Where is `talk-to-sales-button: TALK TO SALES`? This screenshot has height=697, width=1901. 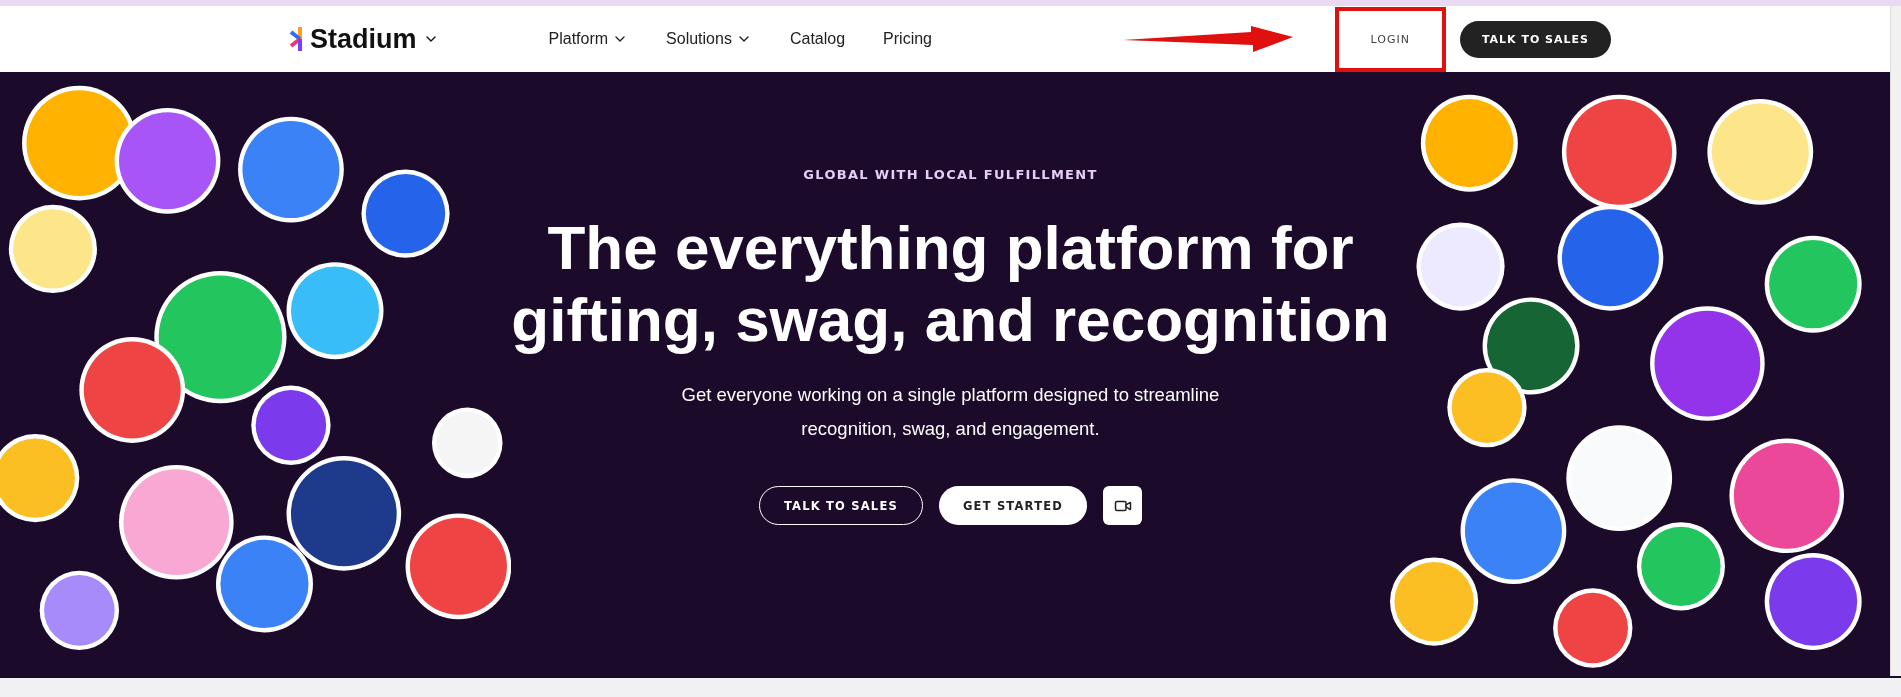
talk-to-sales-button: TALK TO SALES is located at coordinates (1535, 39).